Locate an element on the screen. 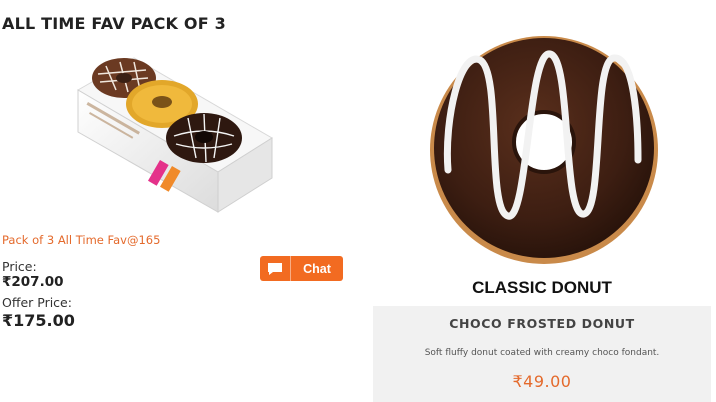  product-name: CHOCO FROSTED DONUT is located at coordinates (542, 323).